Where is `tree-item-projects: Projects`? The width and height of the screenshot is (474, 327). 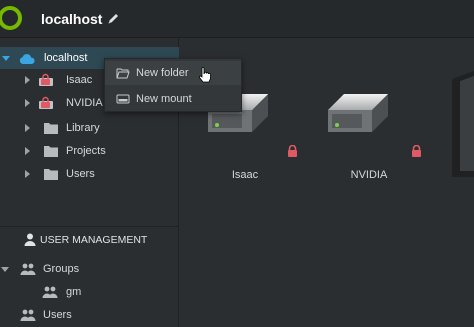 tree-item-projects: Projects is located at coordinates (89, 151).